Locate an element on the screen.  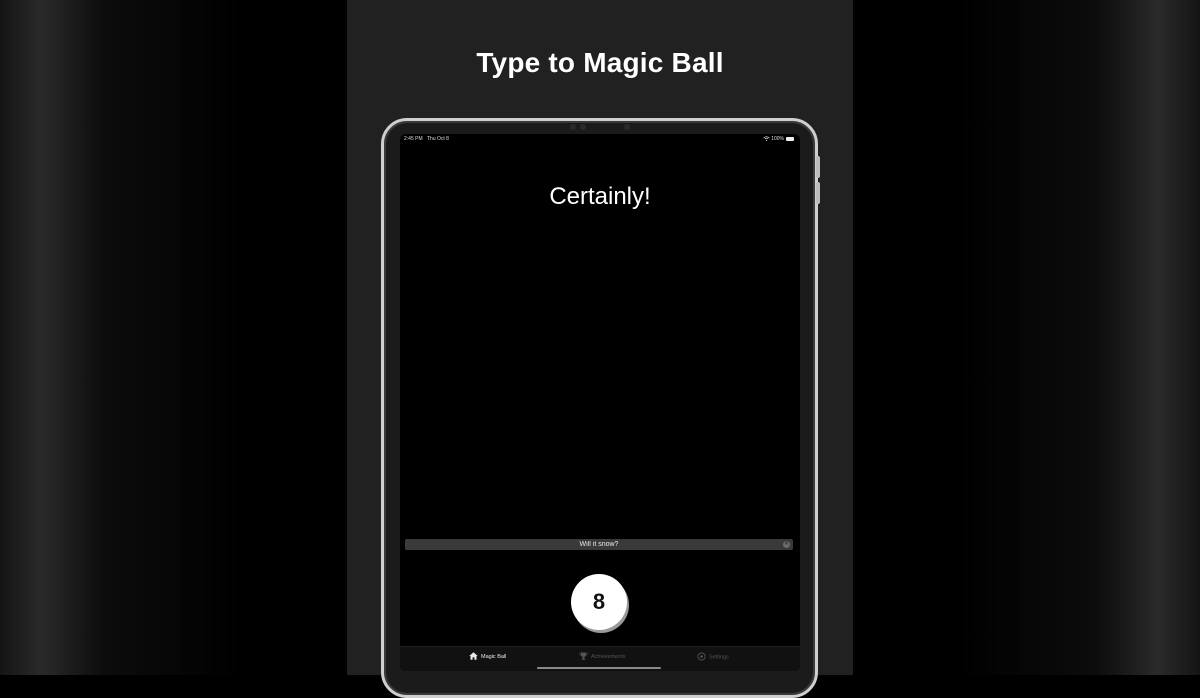
home-icon is located at coordinates (473, 657).